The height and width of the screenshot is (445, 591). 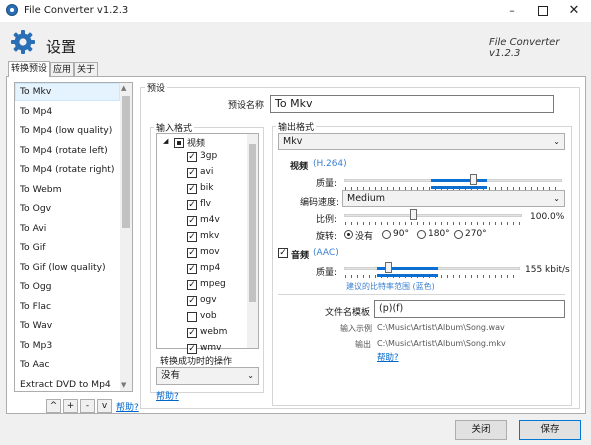 I want to click on preset-item: To Gif, so click(x=33, y=247).